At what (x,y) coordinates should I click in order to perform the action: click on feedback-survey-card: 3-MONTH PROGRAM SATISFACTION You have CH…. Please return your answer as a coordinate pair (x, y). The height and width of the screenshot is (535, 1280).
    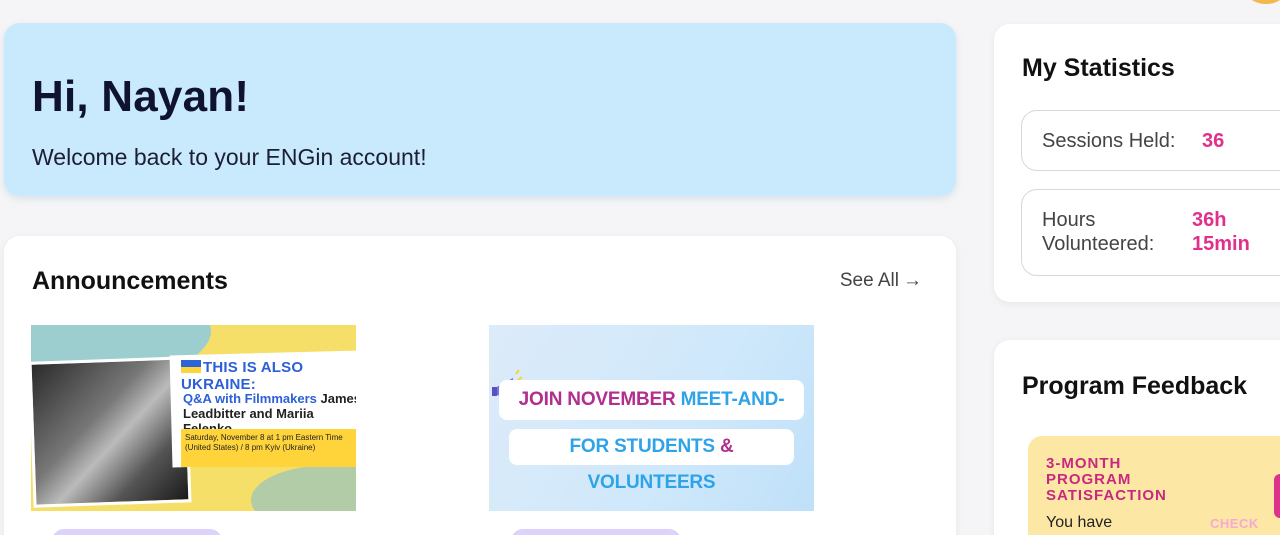
    Looking at the image, I should click on (1154, 485).